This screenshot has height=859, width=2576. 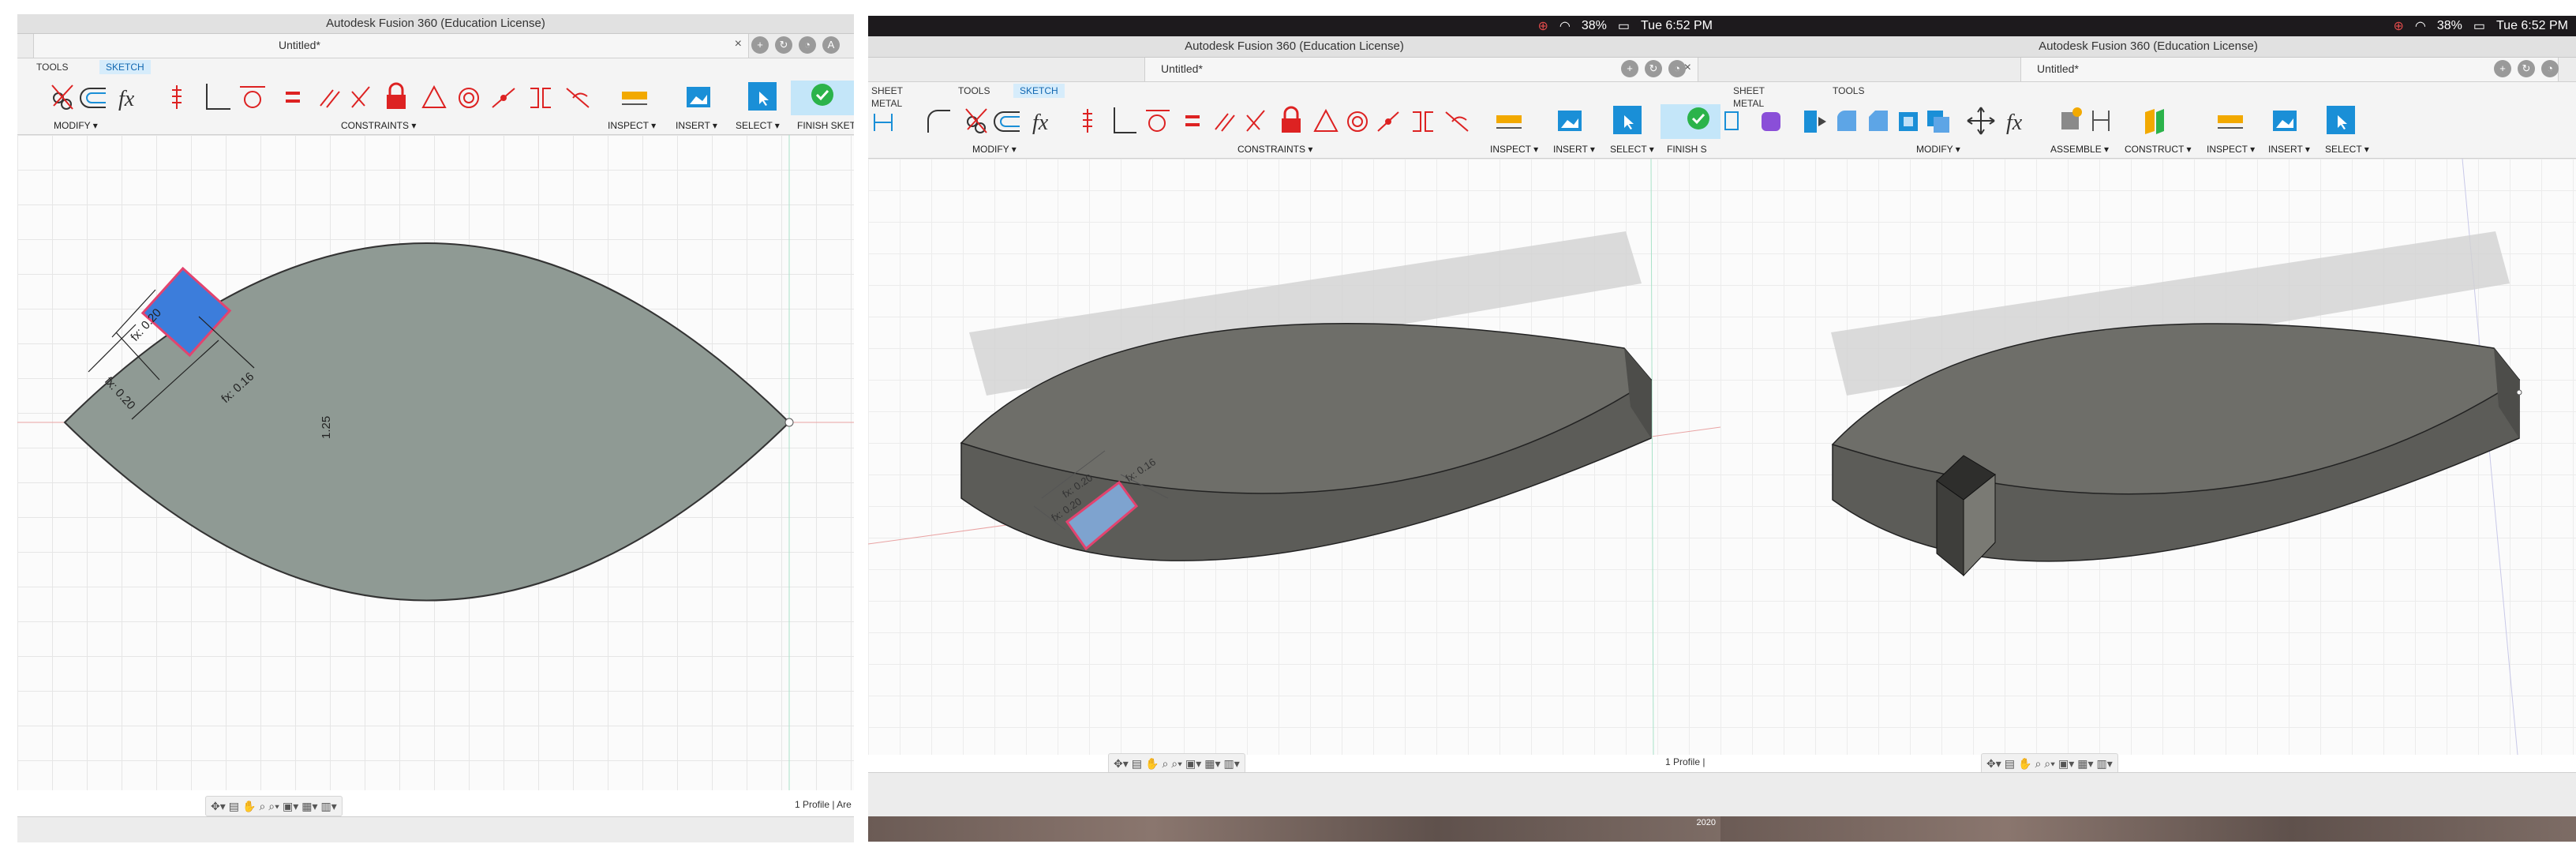 I want to click on bottom-status-bar, so click(x=2148, y=794).